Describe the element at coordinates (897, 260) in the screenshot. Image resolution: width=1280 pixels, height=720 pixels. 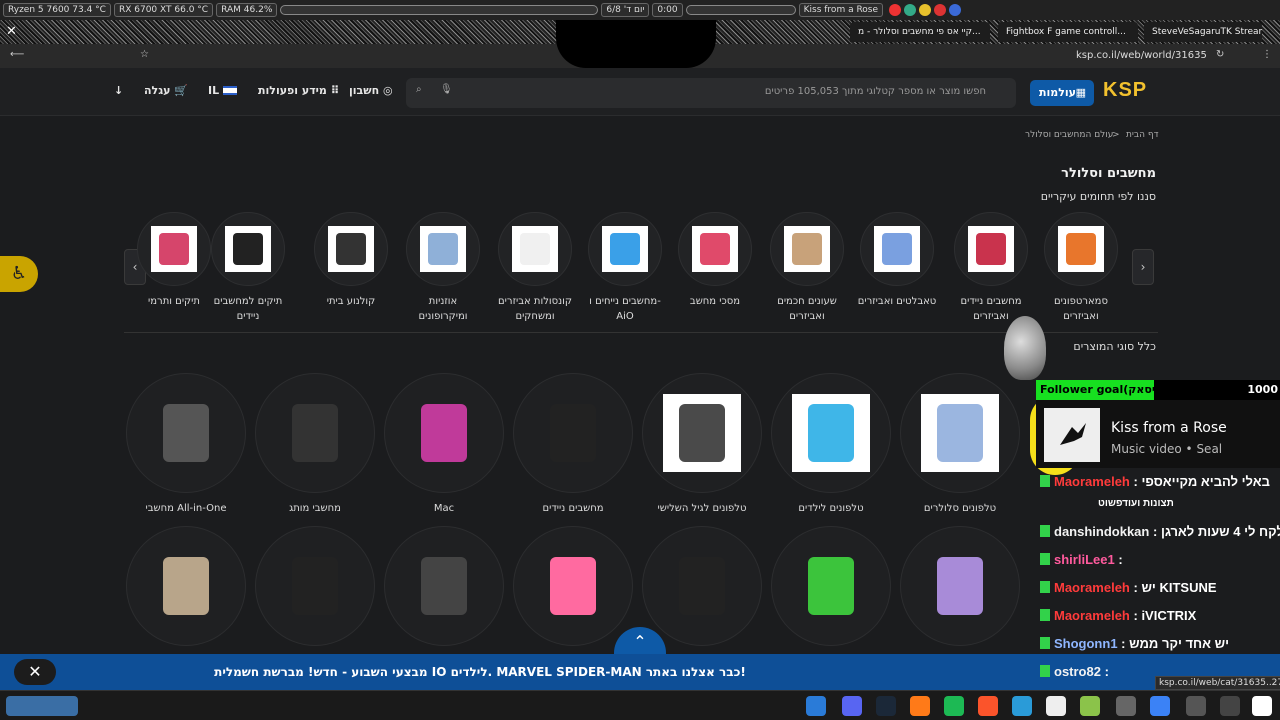
I see `category-item: טאבלטים ואביזרים` at that location.